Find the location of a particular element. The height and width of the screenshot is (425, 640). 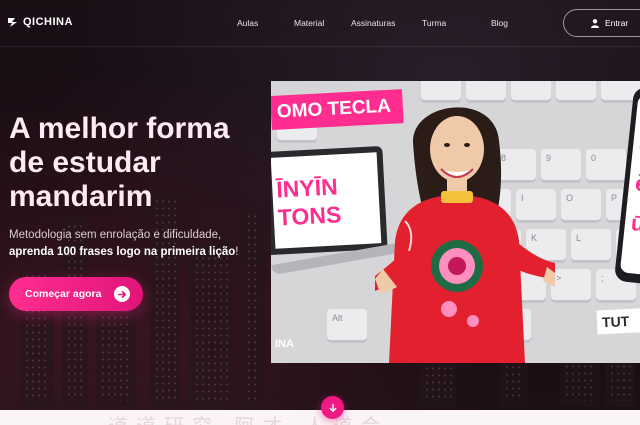

arrow-down-icon is located at coordinates (332, 407).